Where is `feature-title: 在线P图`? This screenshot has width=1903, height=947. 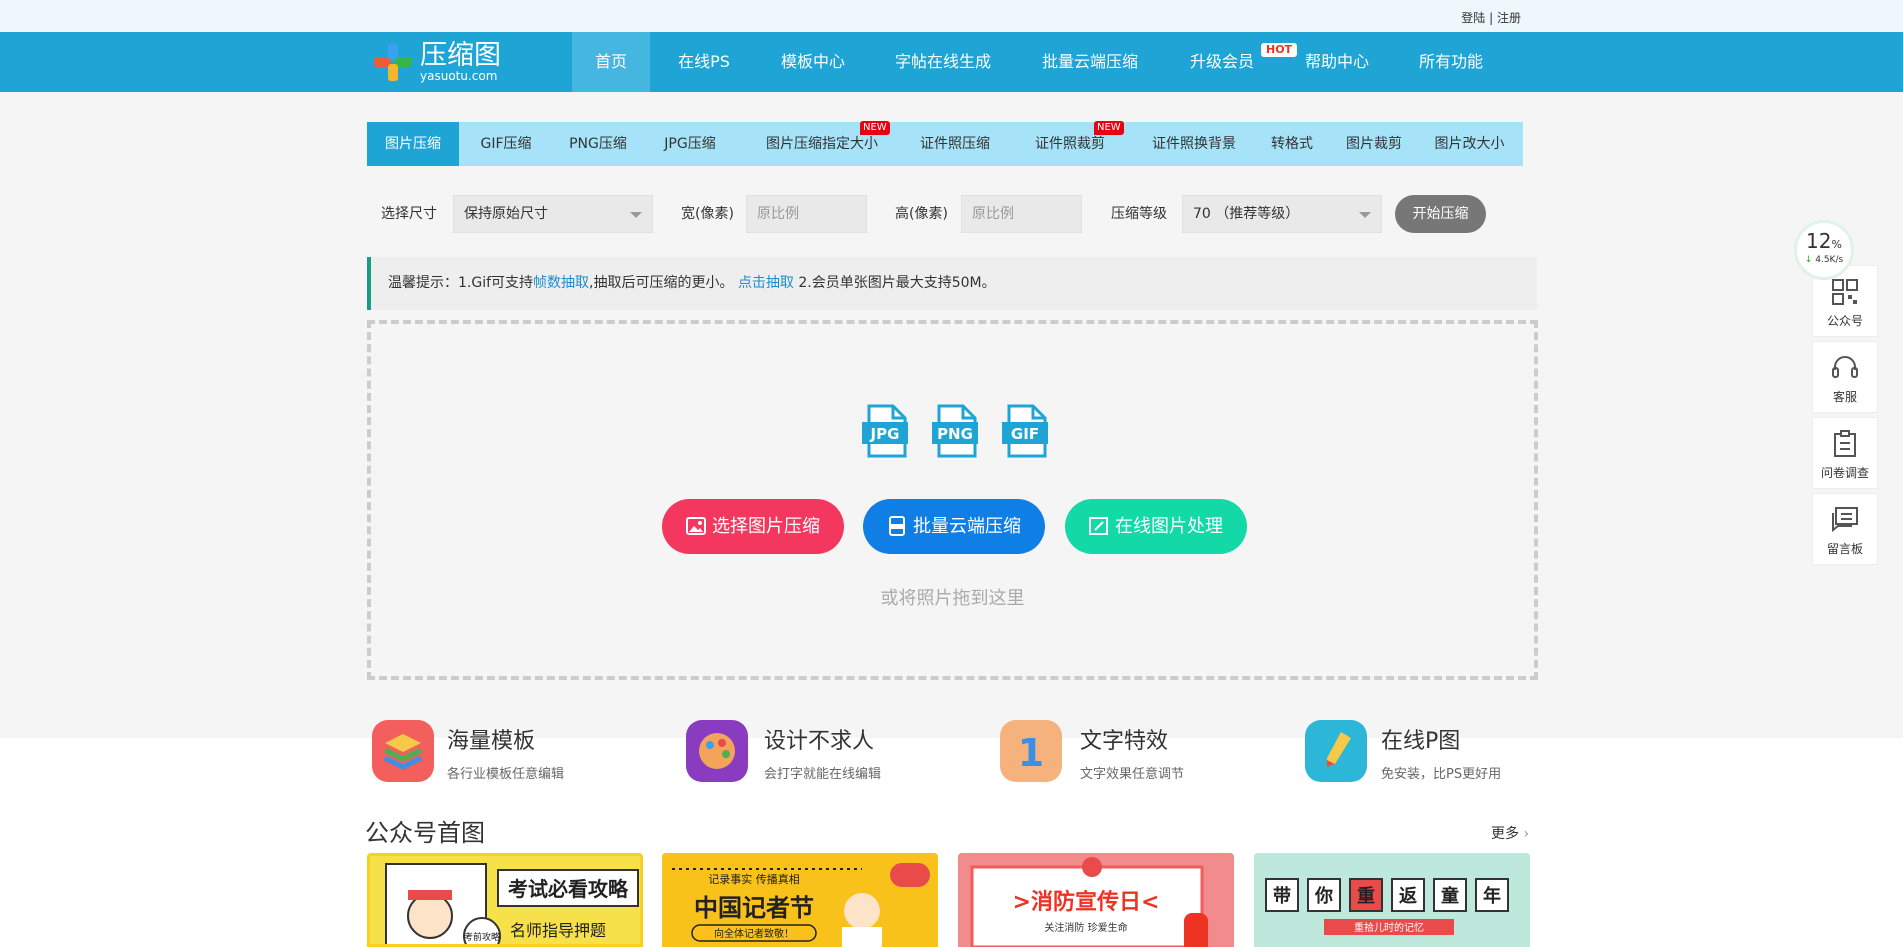 feature-title: 在线P图 is located at coordinates (1421, 741).